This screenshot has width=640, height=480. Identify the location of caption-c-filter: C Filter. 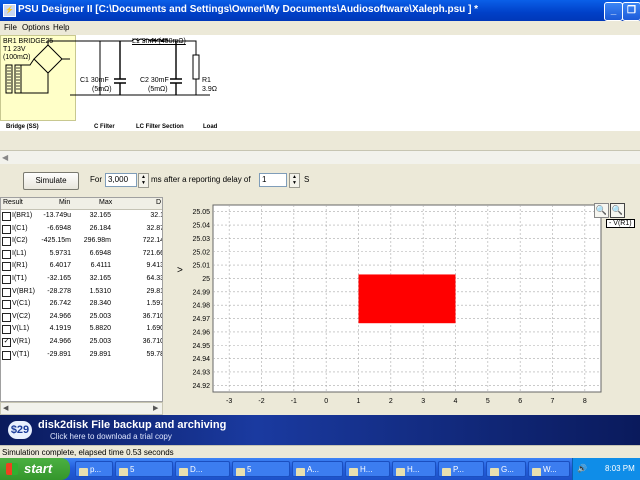
(104, 127).